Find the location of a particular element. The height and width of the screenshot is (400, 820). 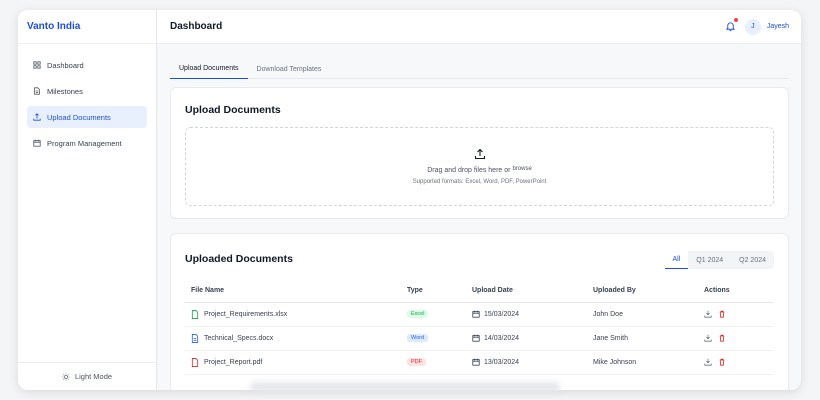

brand-logo: Vanto India is located at coordinates (87, 27).